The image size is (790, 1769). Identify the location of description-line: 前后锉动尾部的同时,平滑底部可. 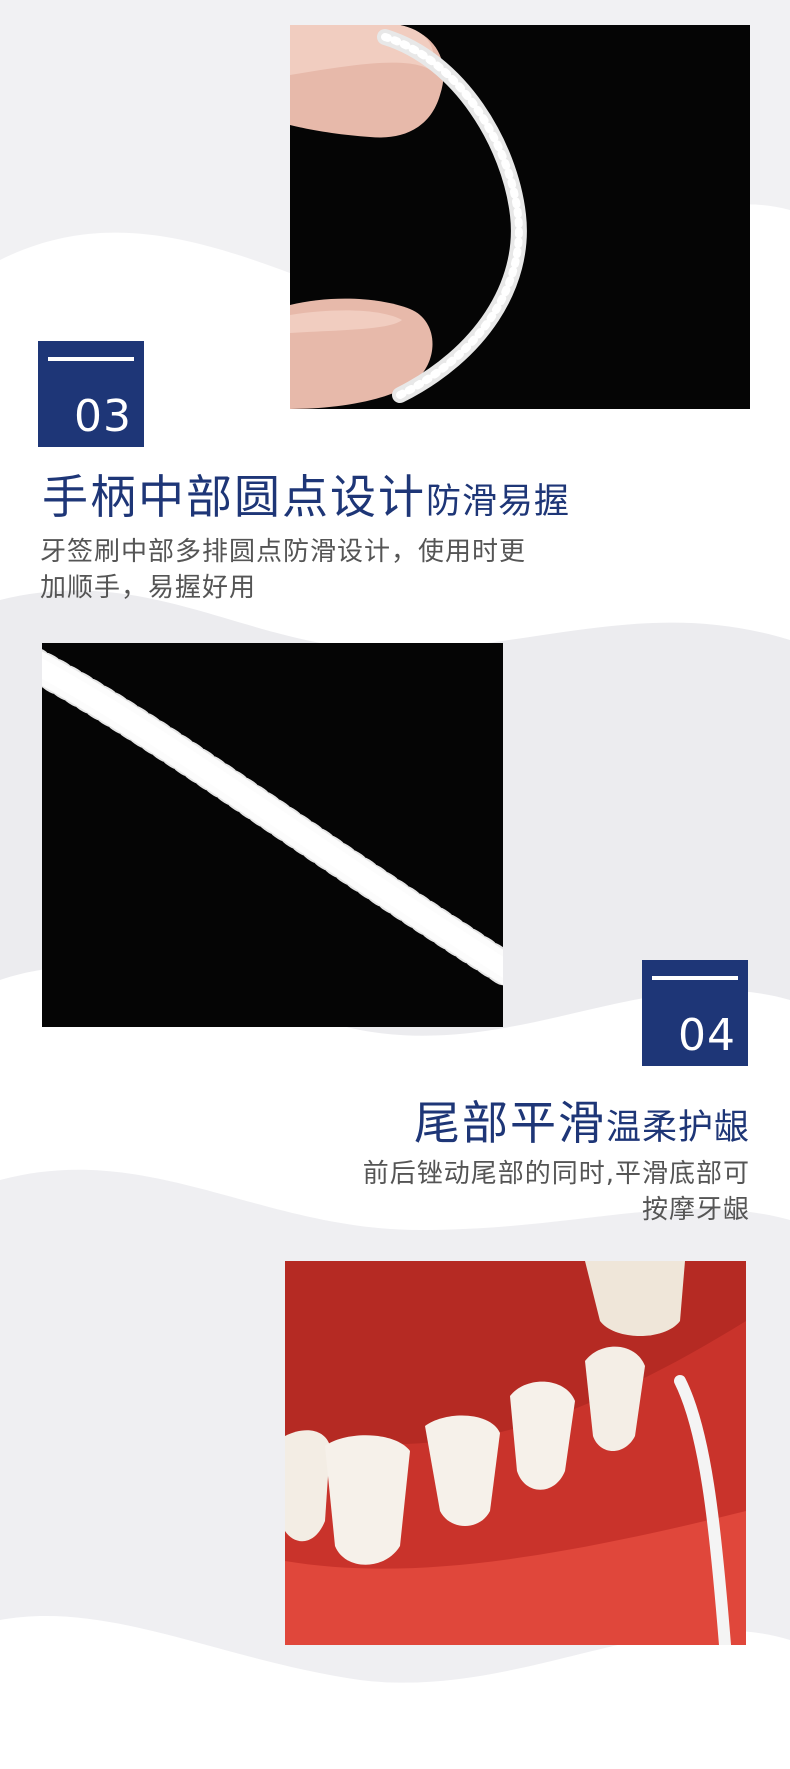
(556, 1174).